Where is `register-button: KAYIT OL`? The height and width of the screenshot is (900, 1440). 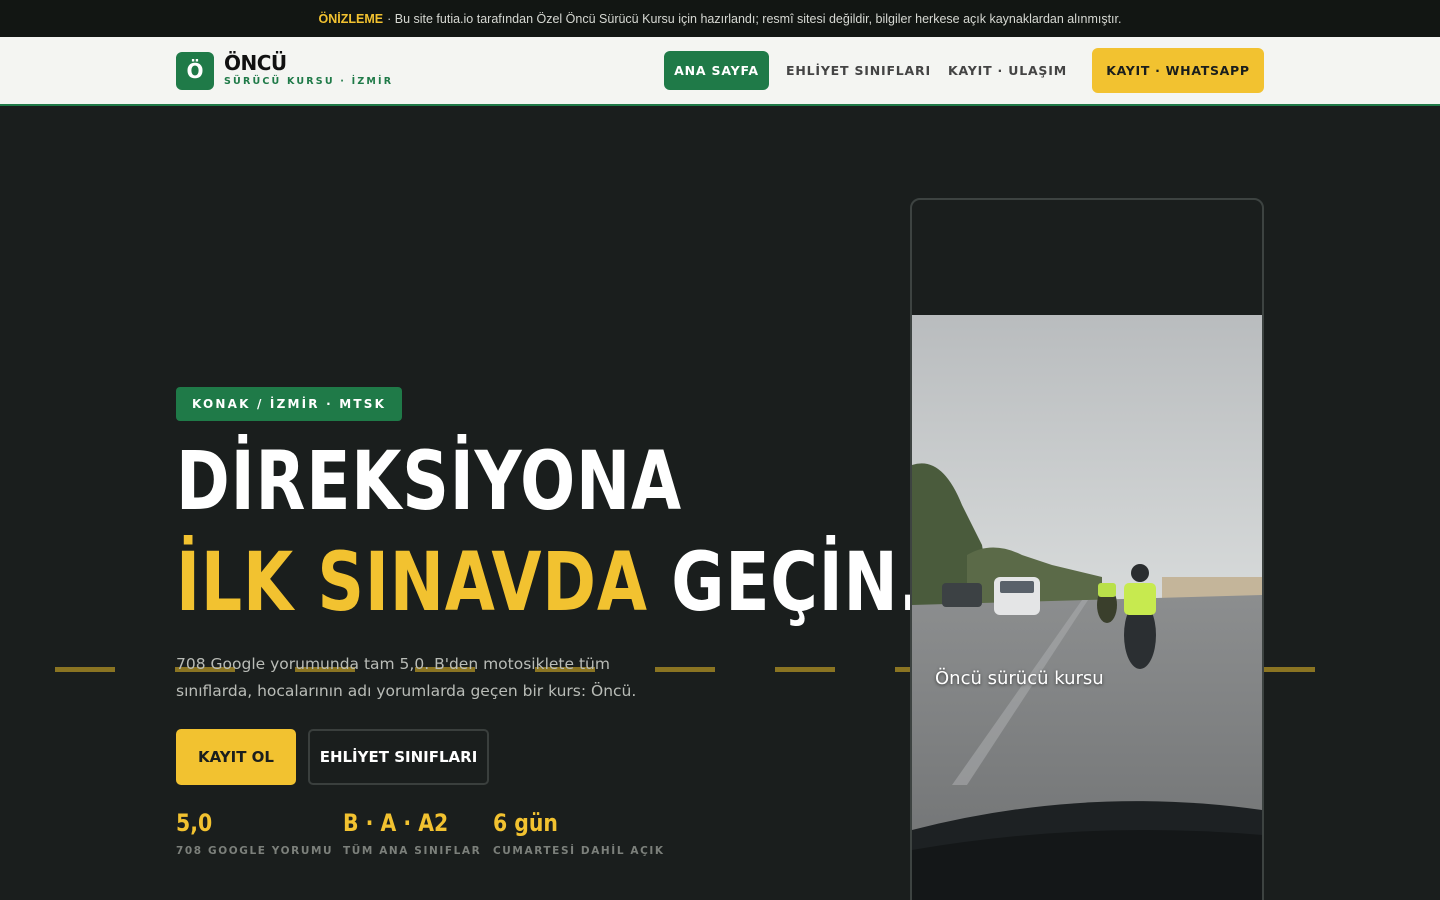 register-button: KAYIT OL is located at coordinates (236, 757).